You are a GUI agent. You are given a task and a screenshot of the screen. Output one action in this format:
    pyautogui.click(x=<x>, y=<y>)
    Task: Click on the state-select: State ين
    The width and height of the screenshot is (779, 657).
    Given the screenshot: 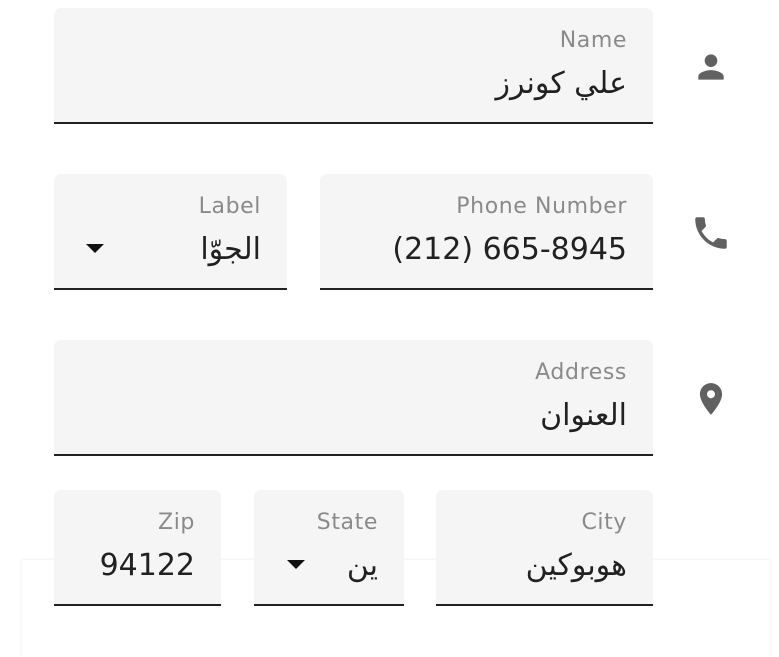 What is the action you would take?
    pyautogui.click(x=329, y=548)
    